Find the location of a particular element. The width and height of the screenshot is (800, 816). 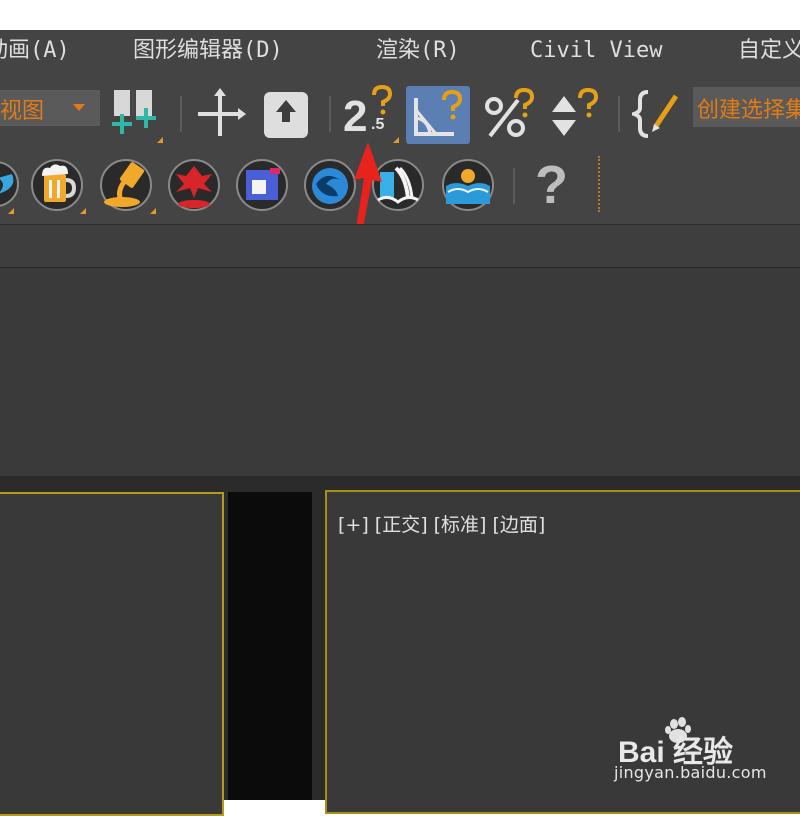

menu-animation: 动画(A) is located at coordinates (35, 51).